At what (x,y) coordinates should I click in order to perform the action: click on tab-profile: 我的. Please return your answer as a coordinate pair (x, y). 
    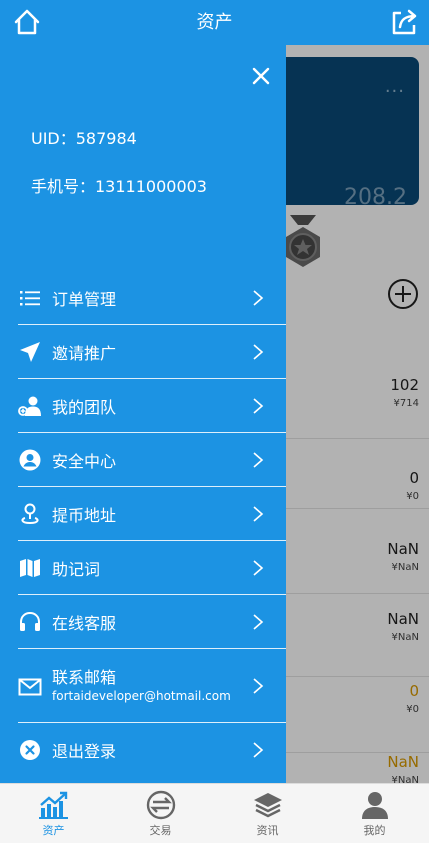
    Looking at the image, I should click on (374, 813).